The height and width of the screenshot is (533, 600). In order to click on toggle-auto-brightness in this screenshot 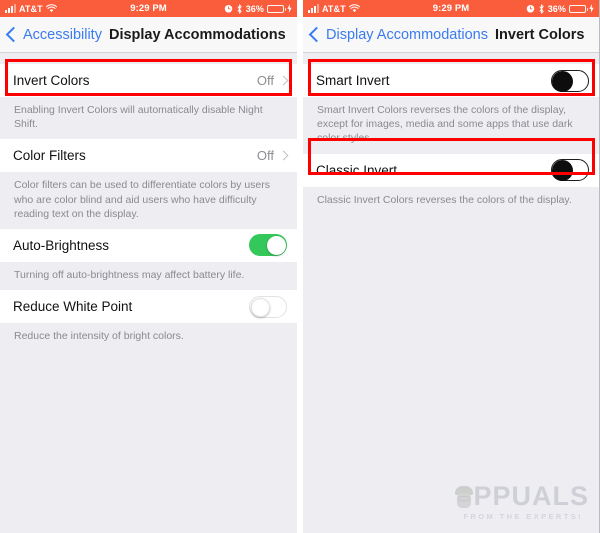, I will do `click(268, 245)`.